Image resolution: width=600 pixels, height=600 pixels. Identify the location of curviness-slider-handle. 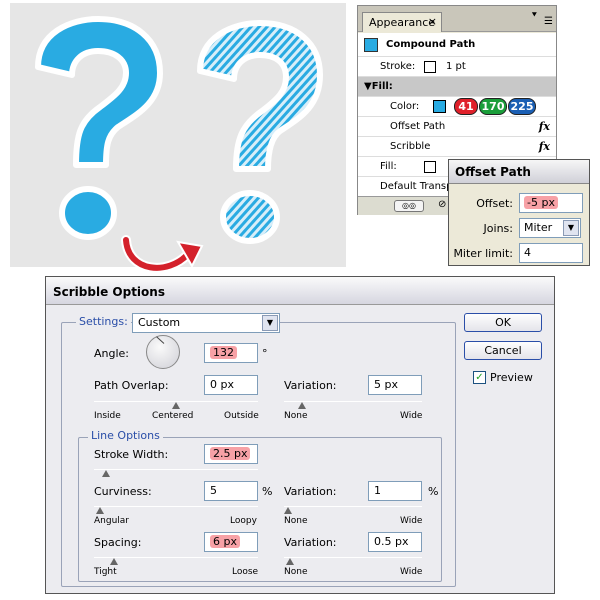
(100, 510).